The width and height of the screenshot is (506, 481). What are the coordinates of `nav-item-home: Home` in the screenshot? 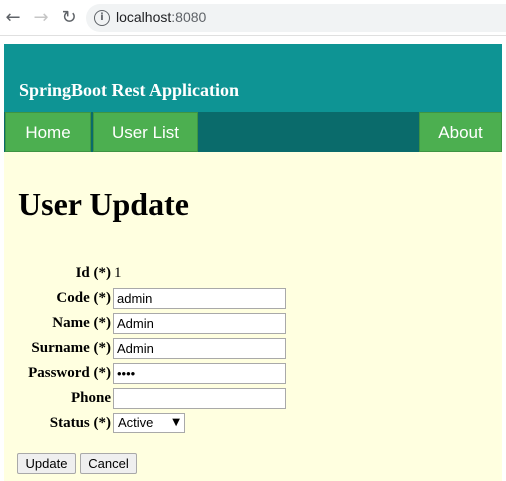 It's located at (48, 132).